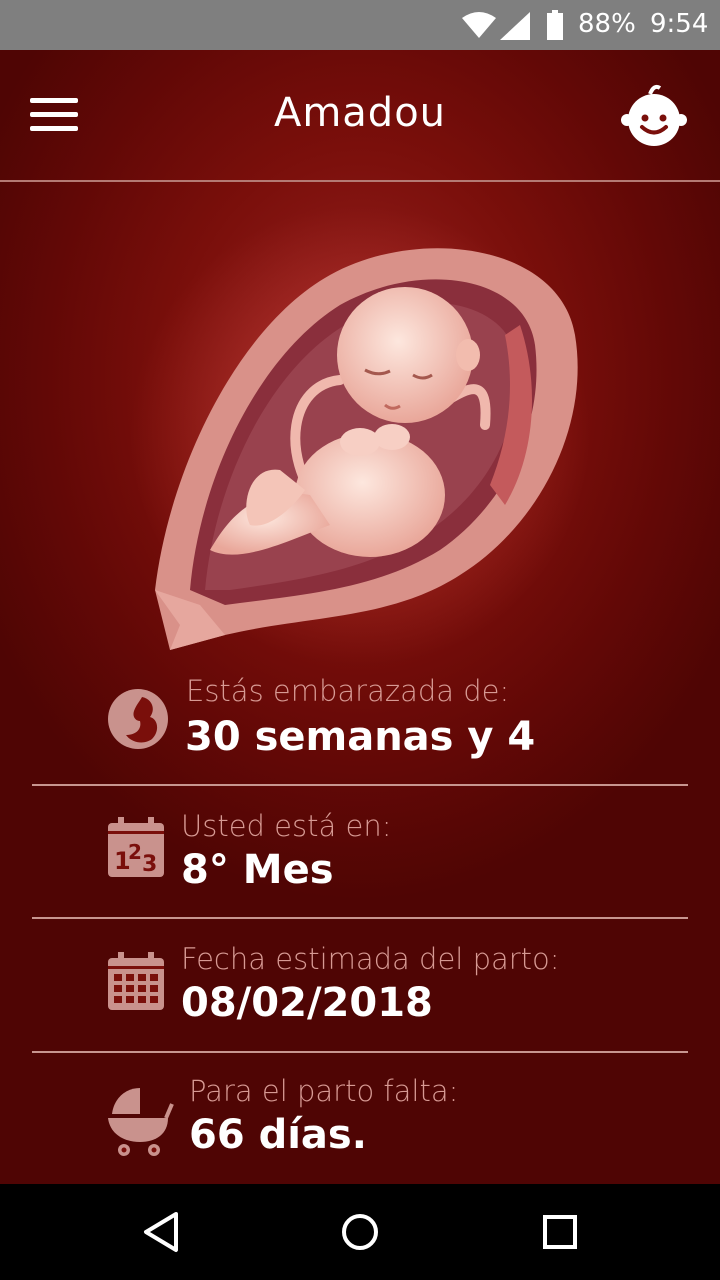 Image resolution: width=720 pixels, height=1280 pixels. I want to click on header-divider, so click(360, 181).